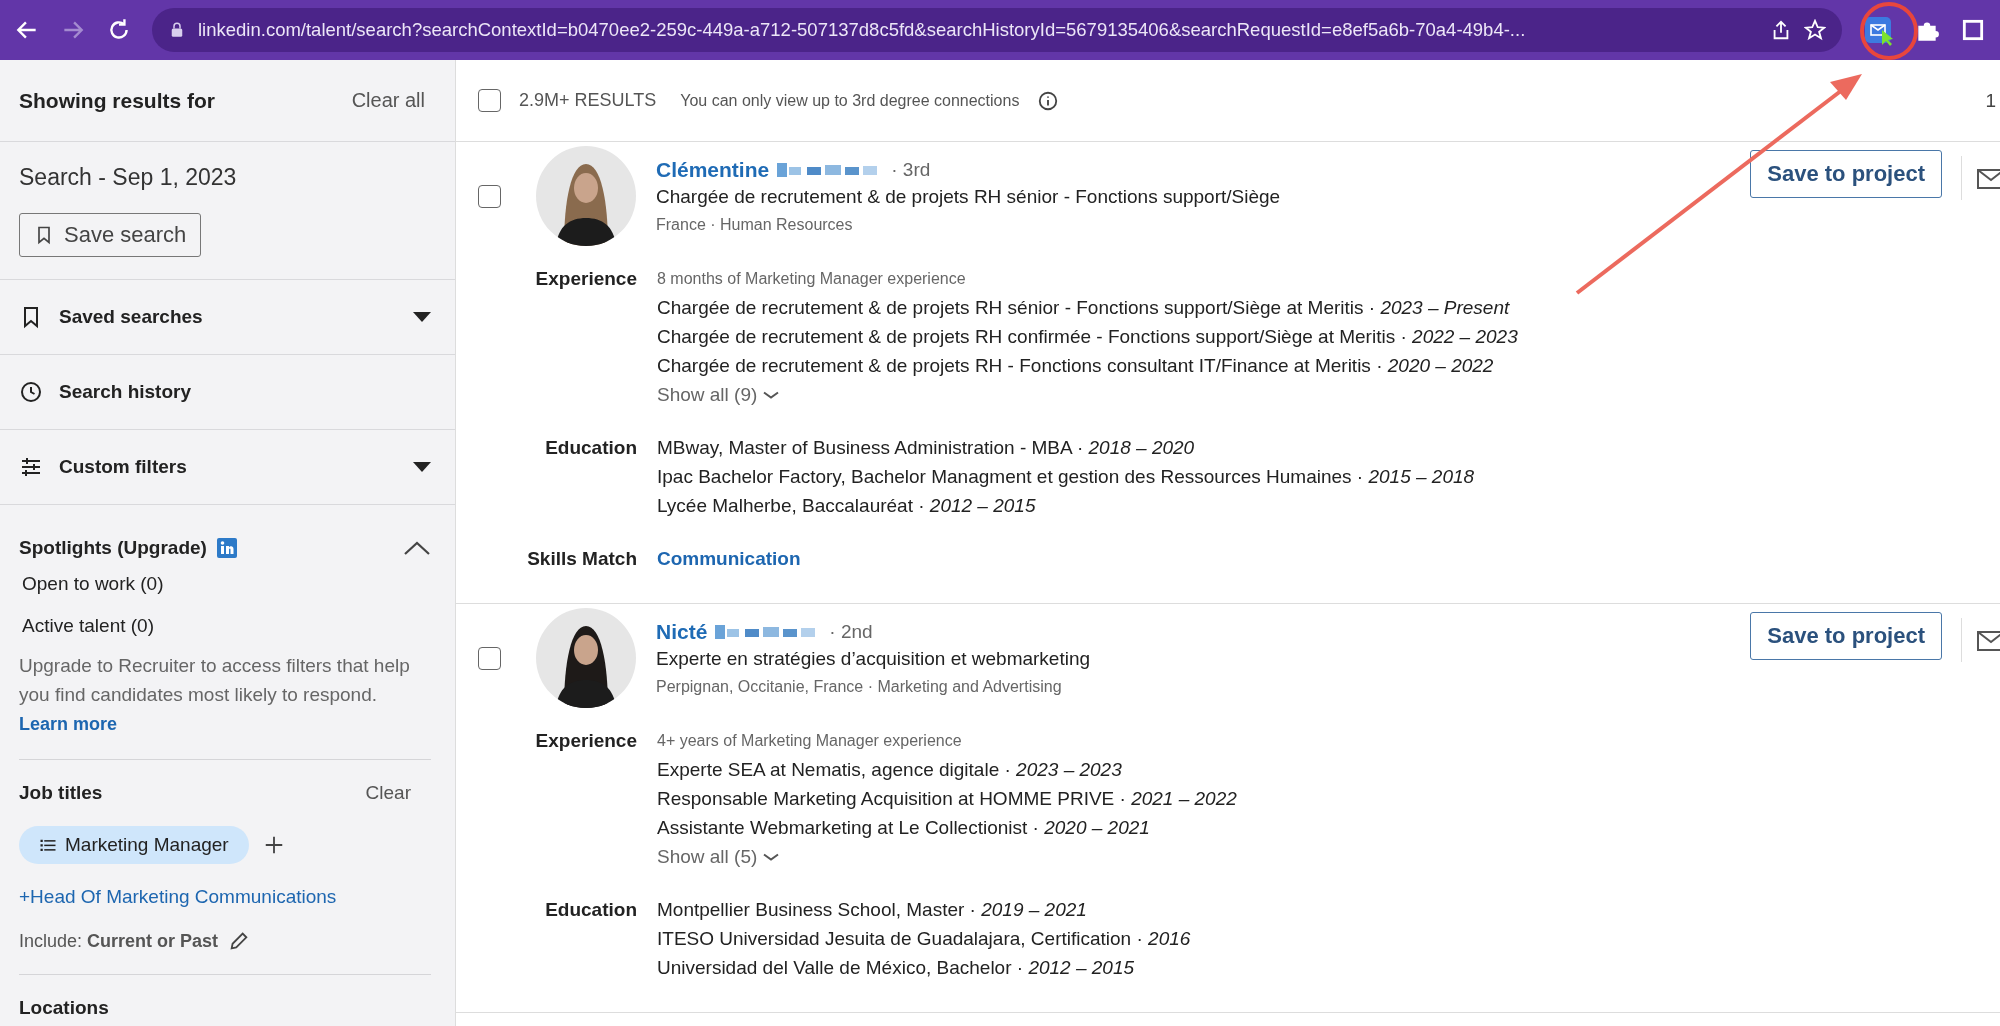 Image resolution: width=2000 pixels, height=1026 pixels. What do you see at coordinates (110, 235) in the screenshot?
I see `save-search-button: Save search` at bounding box center [110, 235].